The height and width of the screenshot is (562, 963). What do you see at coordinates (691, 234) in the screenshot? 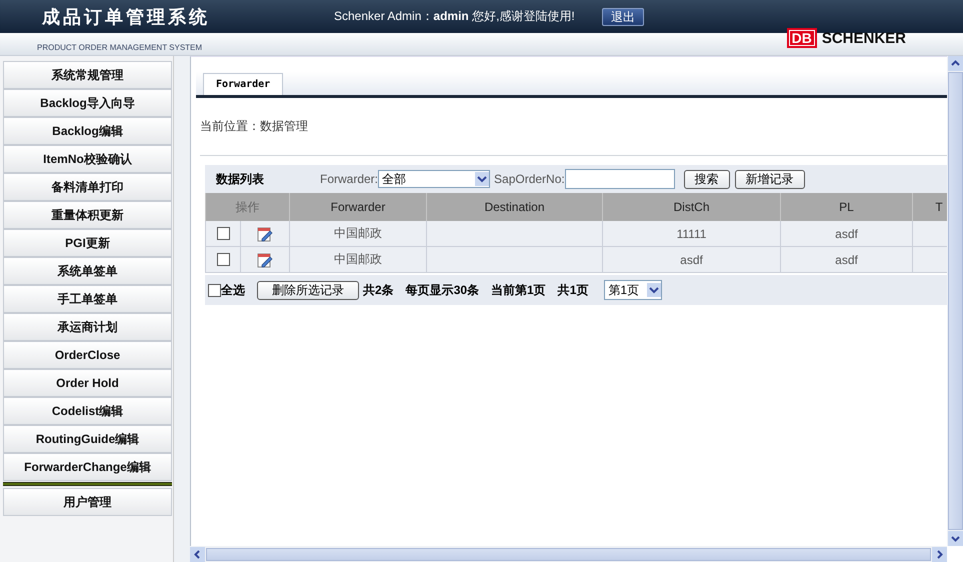
I see `table-cell: 11111` at bounding box center [691, 234].